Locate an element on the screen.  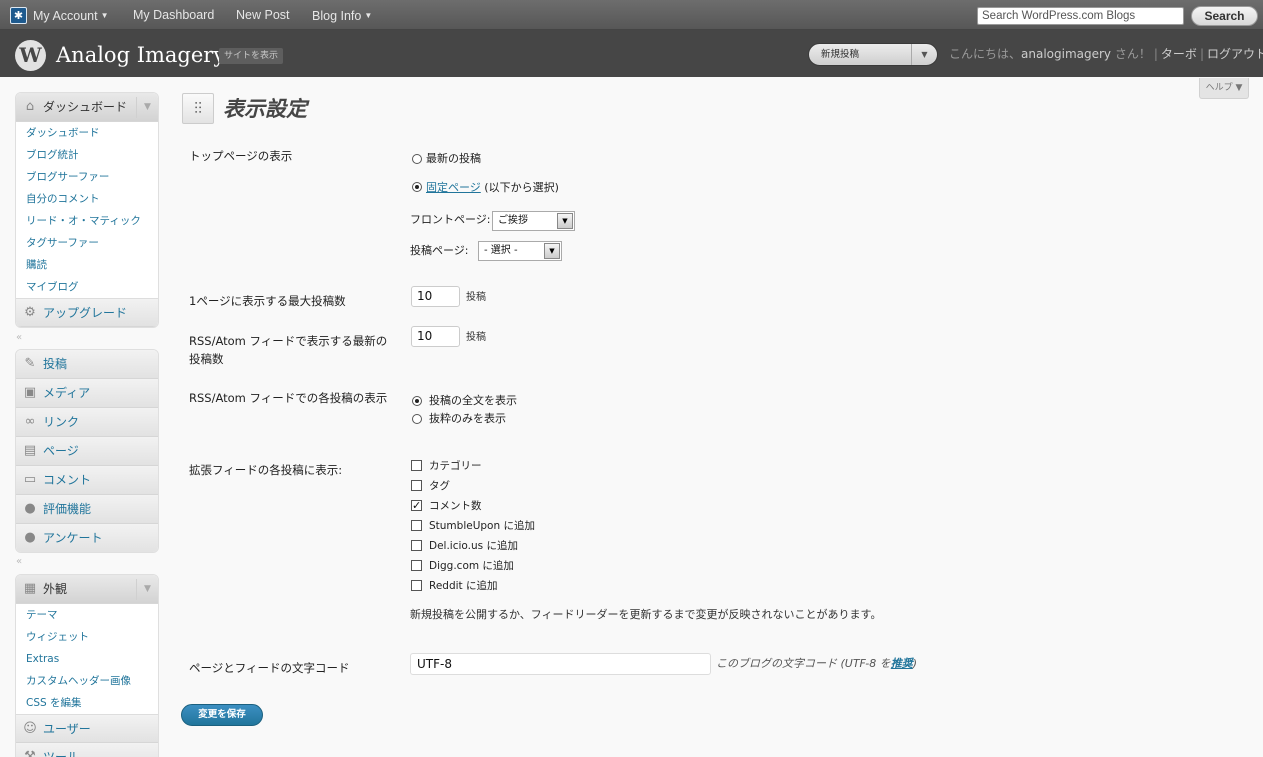
search-button: Search is located at coordinates (1224, 16).